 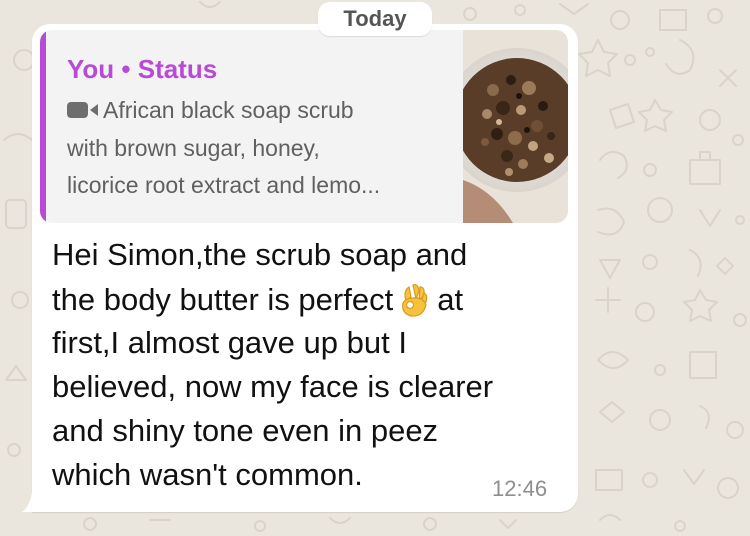 What do you see at coordinates (273, 386) in the screenshot?
I see `message-text-line: believed, now my face is clearer` at bounding box center [273, 386].